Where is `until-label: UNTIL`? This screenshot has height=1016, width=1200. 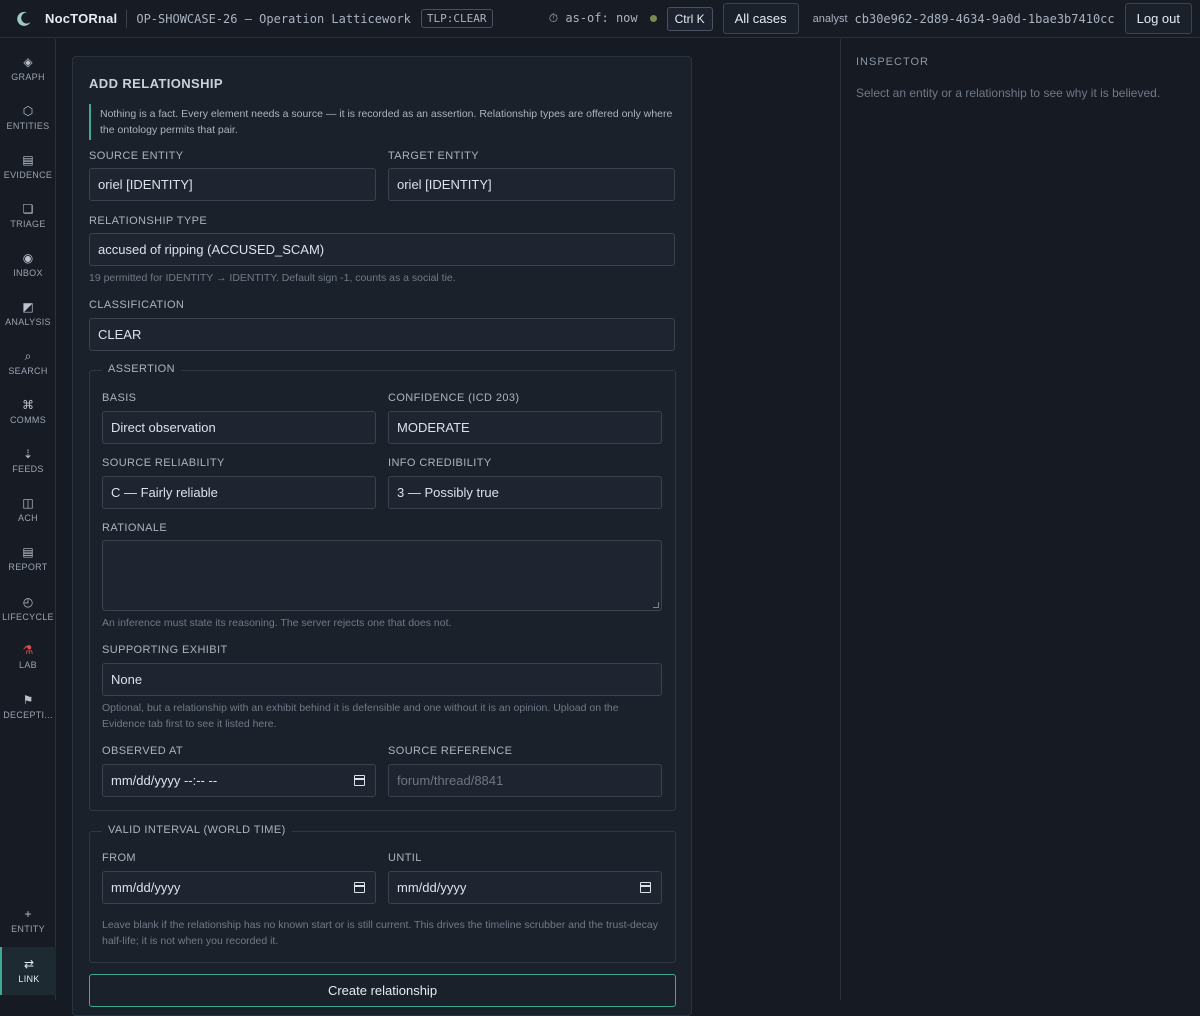
until-label: UNTIL is located at coordinates (405, 858).